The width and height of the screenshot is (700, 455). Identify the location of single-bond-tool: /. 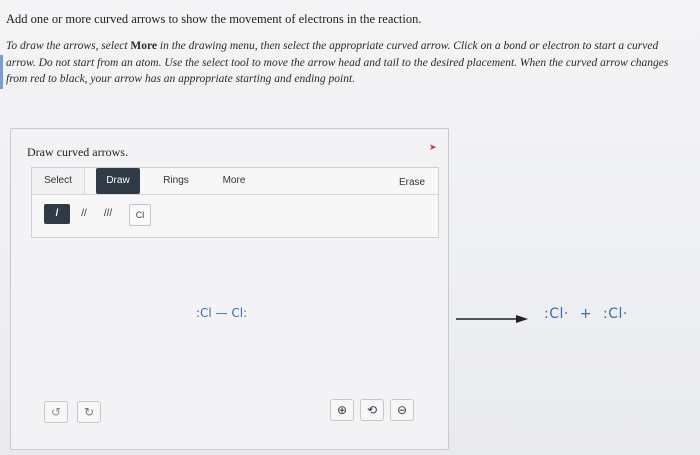
(57, 214).